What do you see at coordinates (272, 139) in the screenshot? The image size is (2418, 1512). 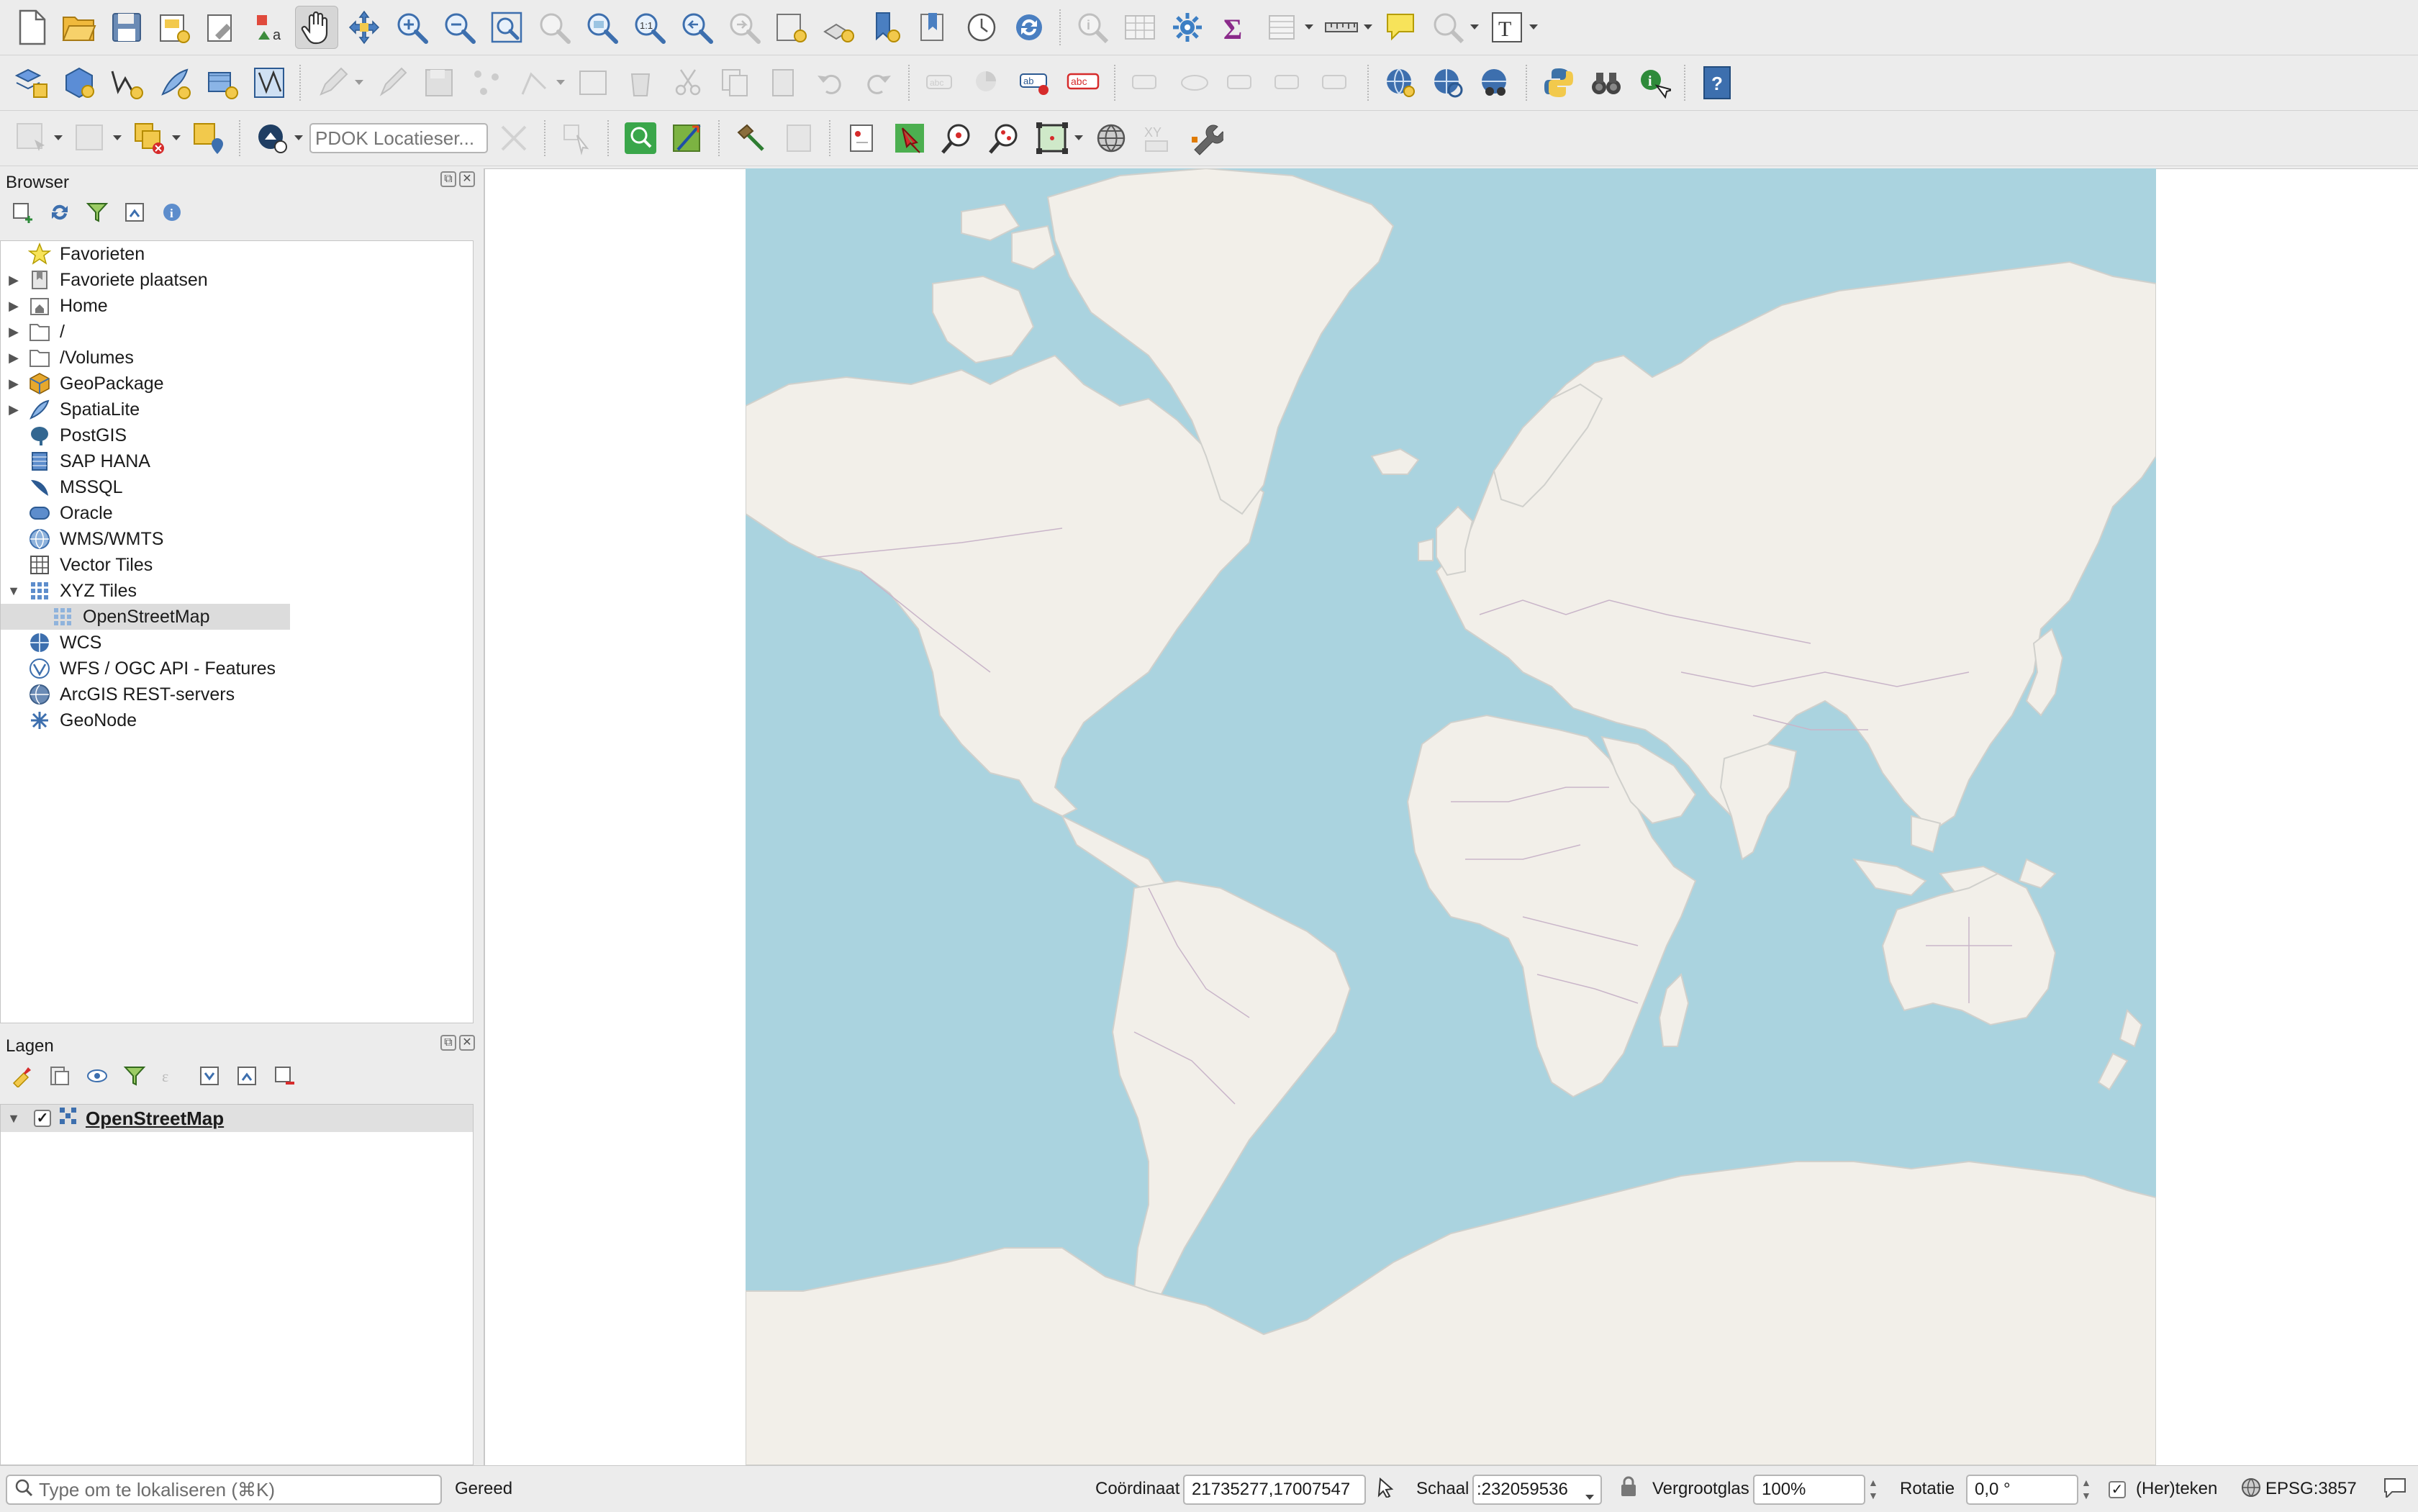 I see `locator-icon` at bounding box center [272, 139].